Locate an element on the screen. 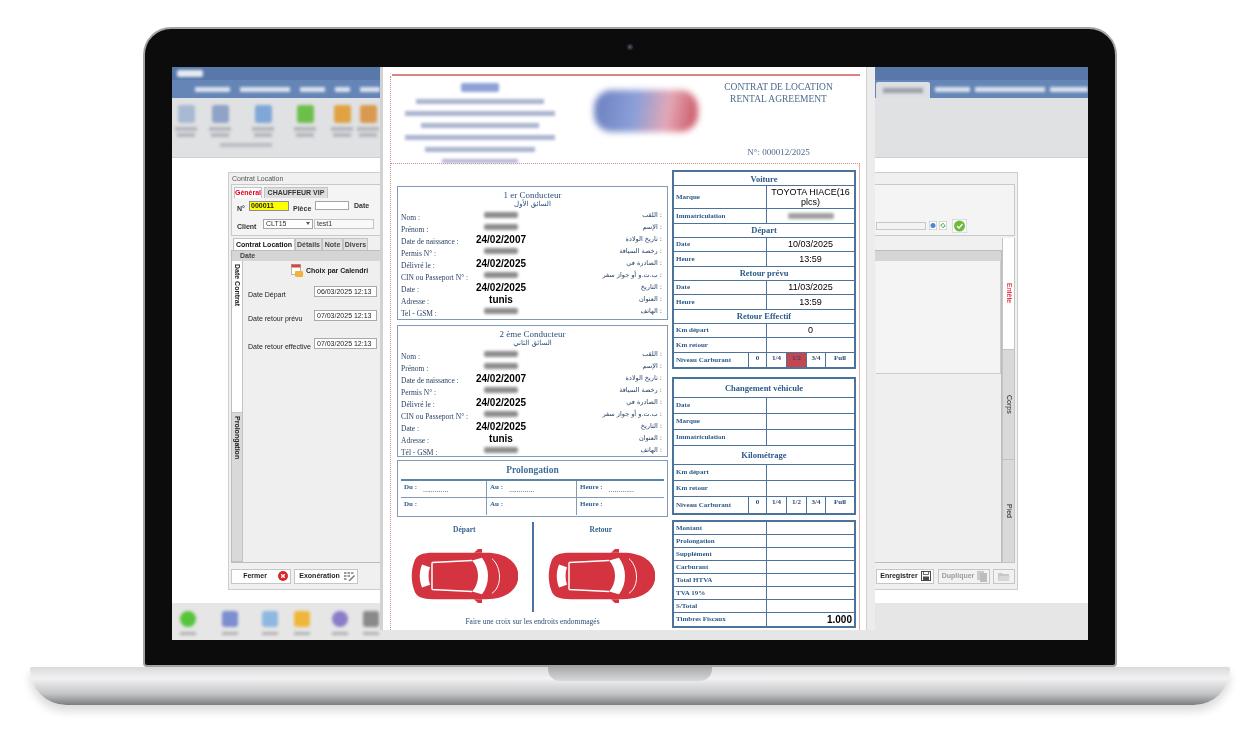  check-icon is located at coordinates (959, 225).